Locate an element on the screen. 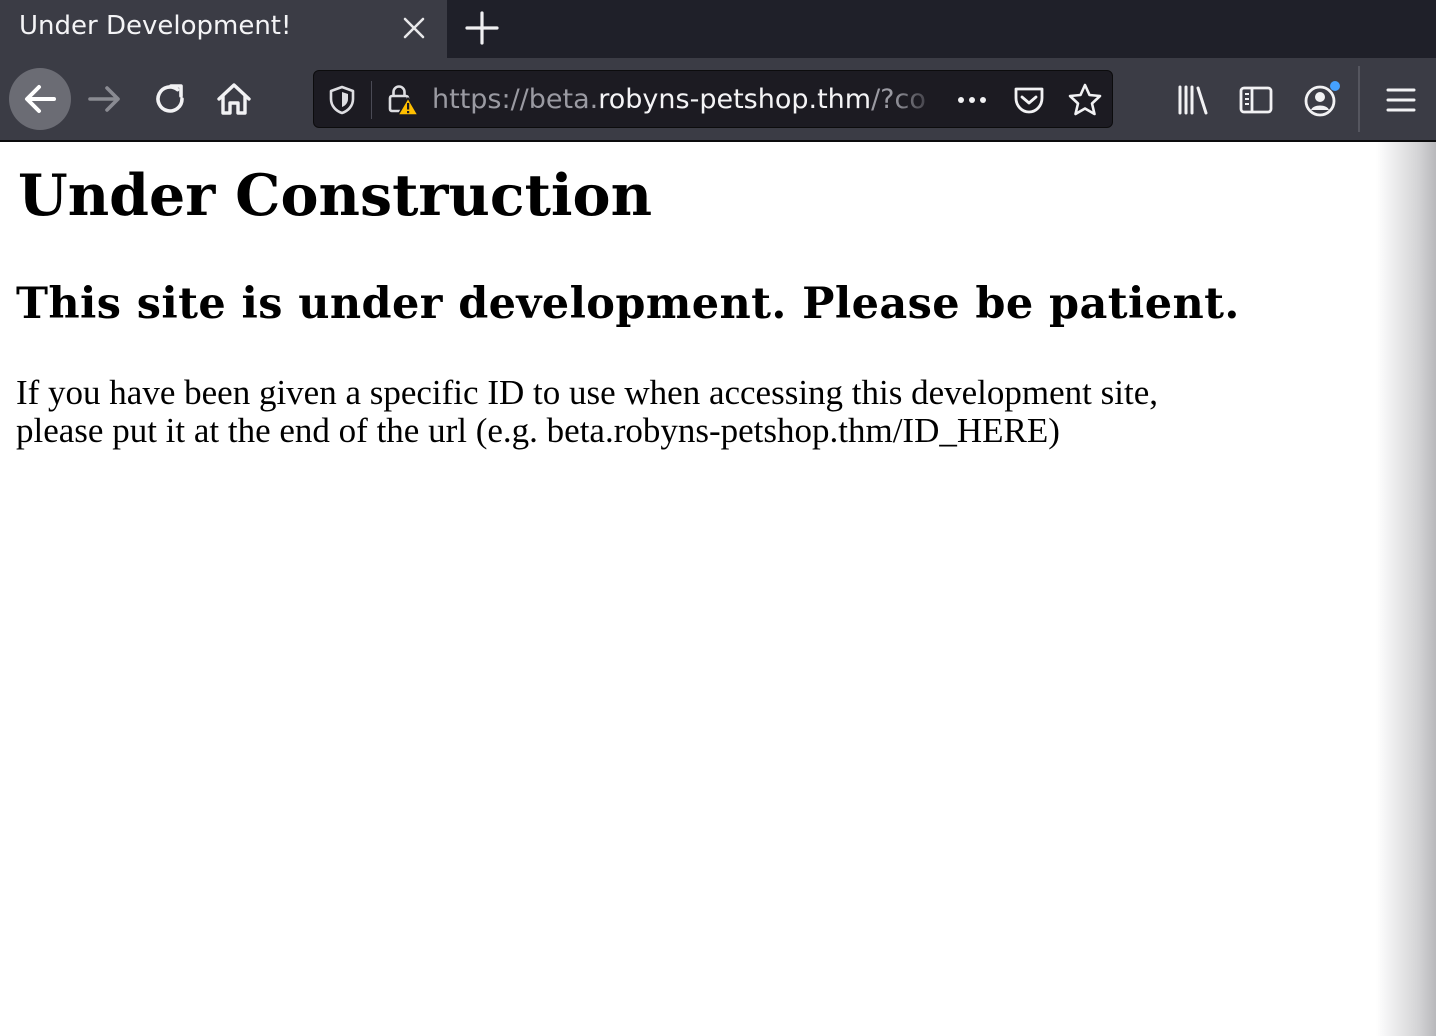 This screenshot has width=1436, height=1036. page-heading: Under Construction is located at coordinates (335, 195).